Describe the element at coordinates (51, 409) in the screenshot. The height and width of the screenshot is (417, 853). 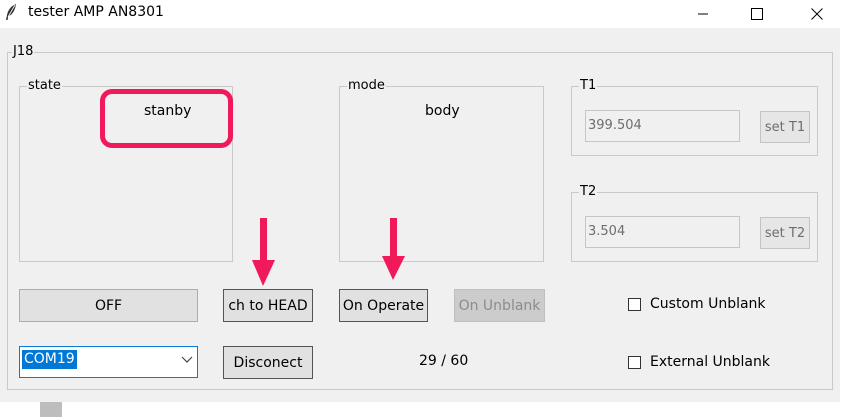
I see `scrollbar-thumb` at that location.